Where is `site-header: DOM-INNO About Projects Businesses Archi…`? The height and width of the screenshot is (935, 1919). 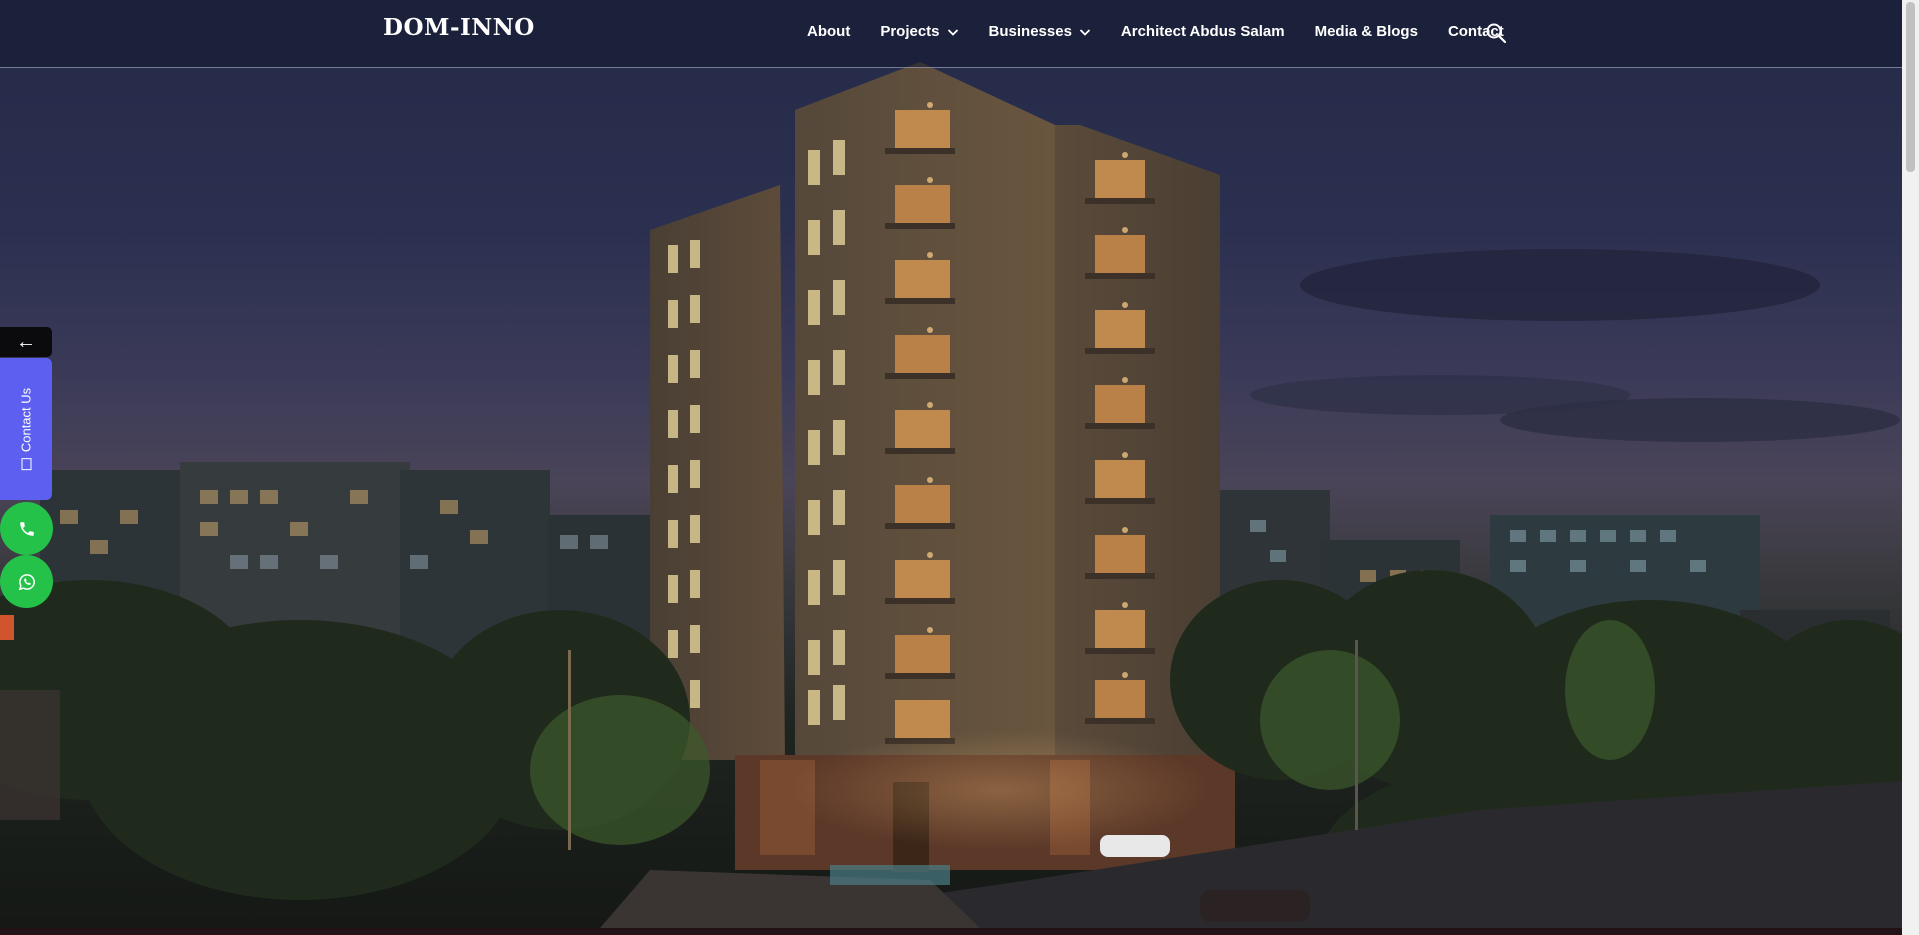 site-header: DOM-INNO About Projects Businesses Archi… is located at coordinates (951, 34).